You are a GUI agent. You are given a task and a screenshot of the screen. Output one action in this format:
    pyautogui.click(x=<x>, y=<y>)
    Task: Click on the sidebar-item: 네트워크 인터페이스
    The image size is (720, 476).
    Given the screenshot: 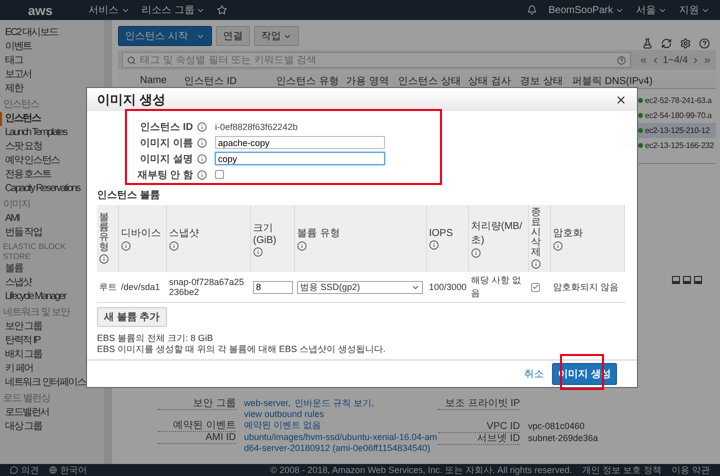 What is the action you would take?
    pyautogui.click(x=43, y=383)
    